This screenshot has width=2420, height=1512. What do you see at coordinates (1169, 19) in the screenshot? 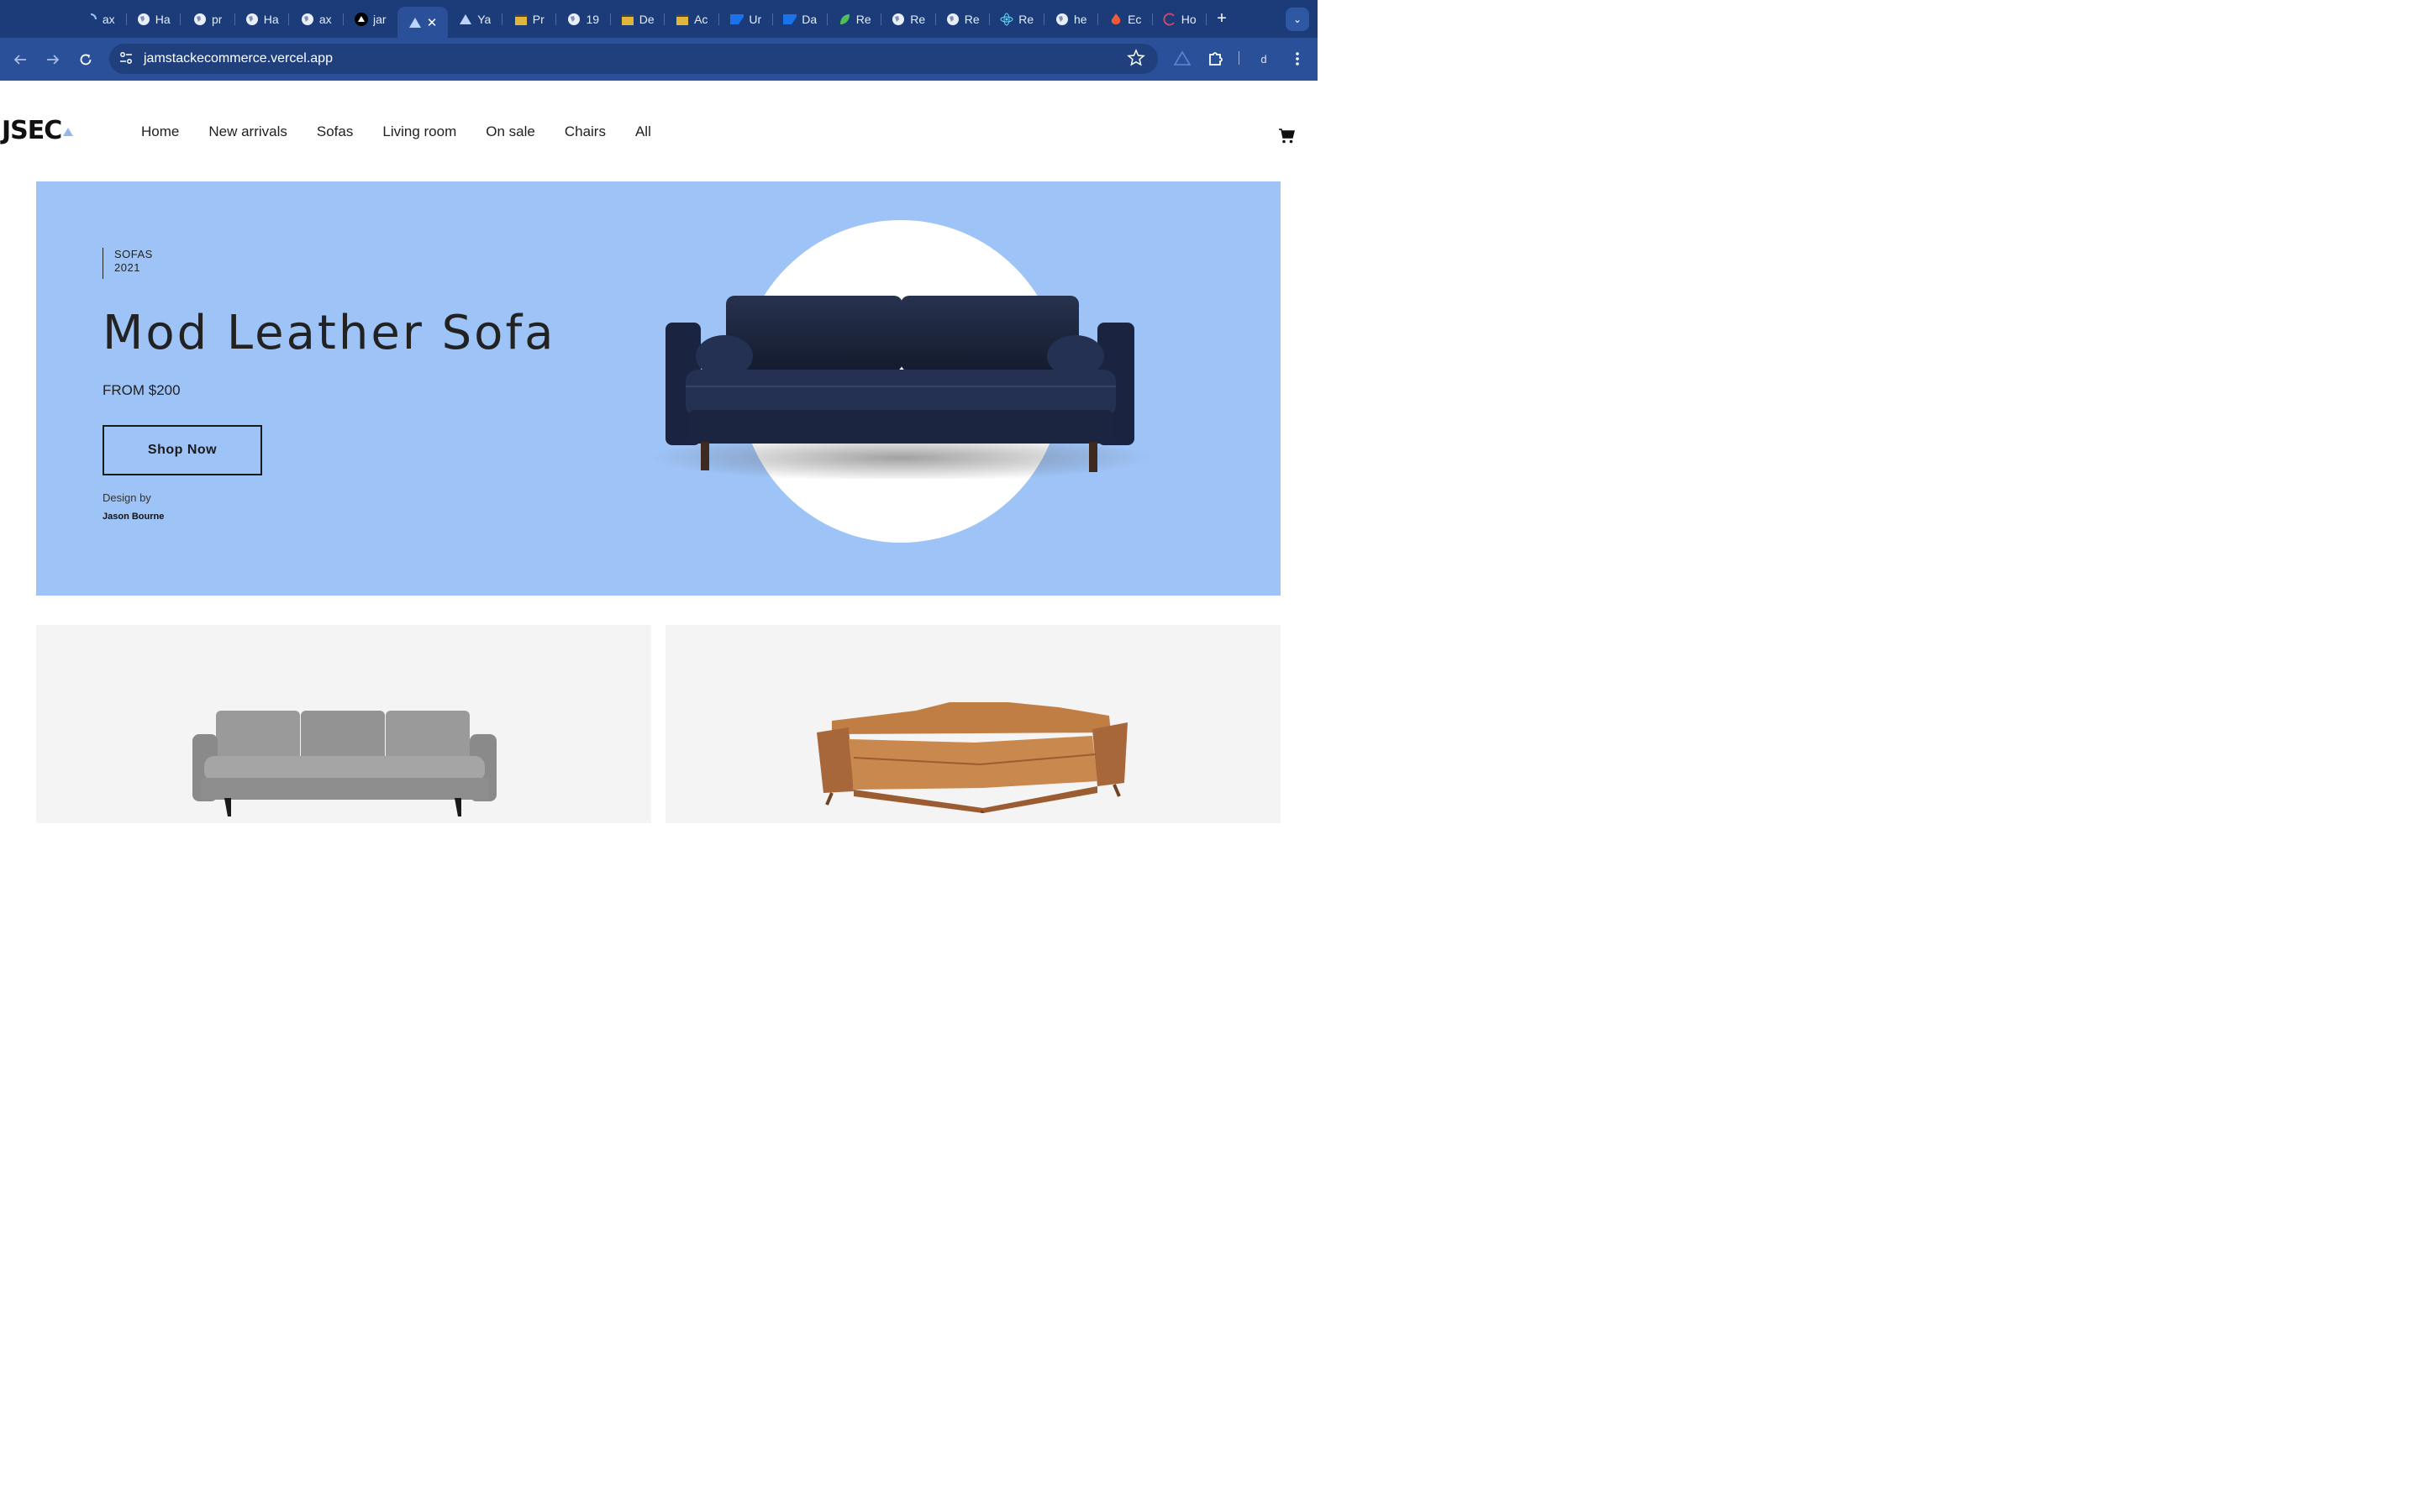
I see `red-ring-icon` at bounding box center [1169, 19].